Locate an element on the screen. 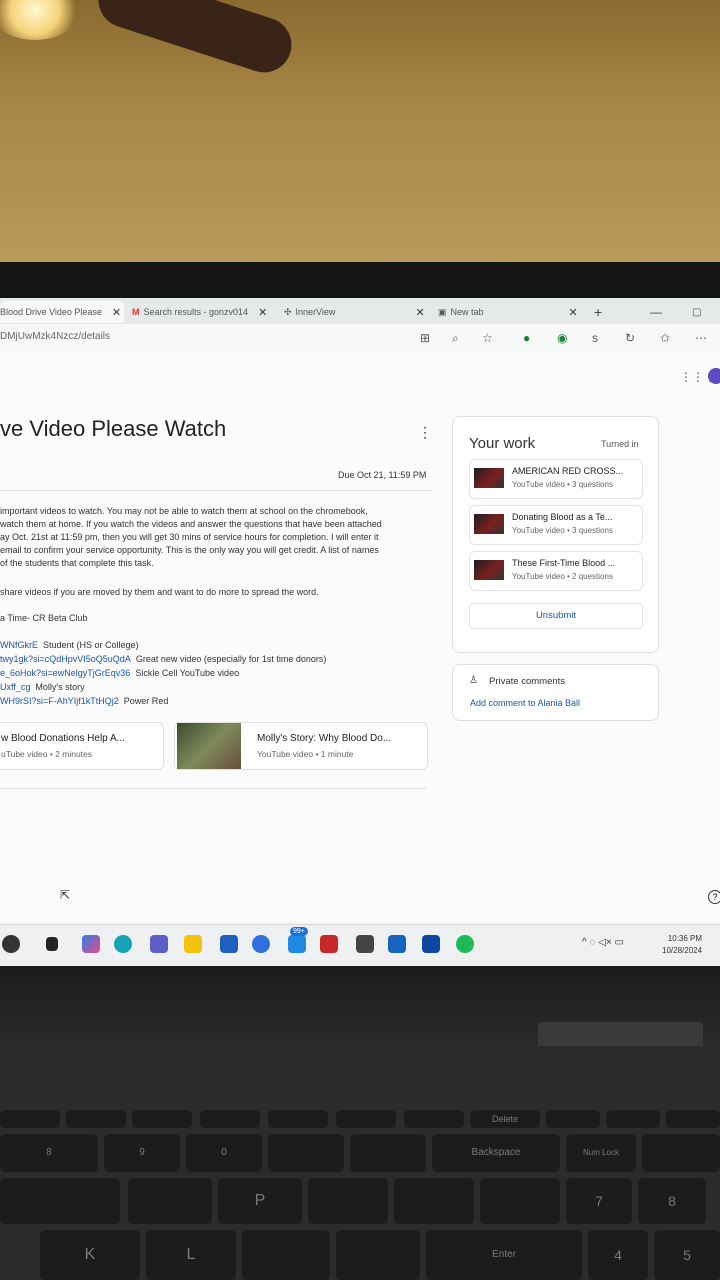  num-lock-key: Num Lock is located at coordinates (601, 1153).